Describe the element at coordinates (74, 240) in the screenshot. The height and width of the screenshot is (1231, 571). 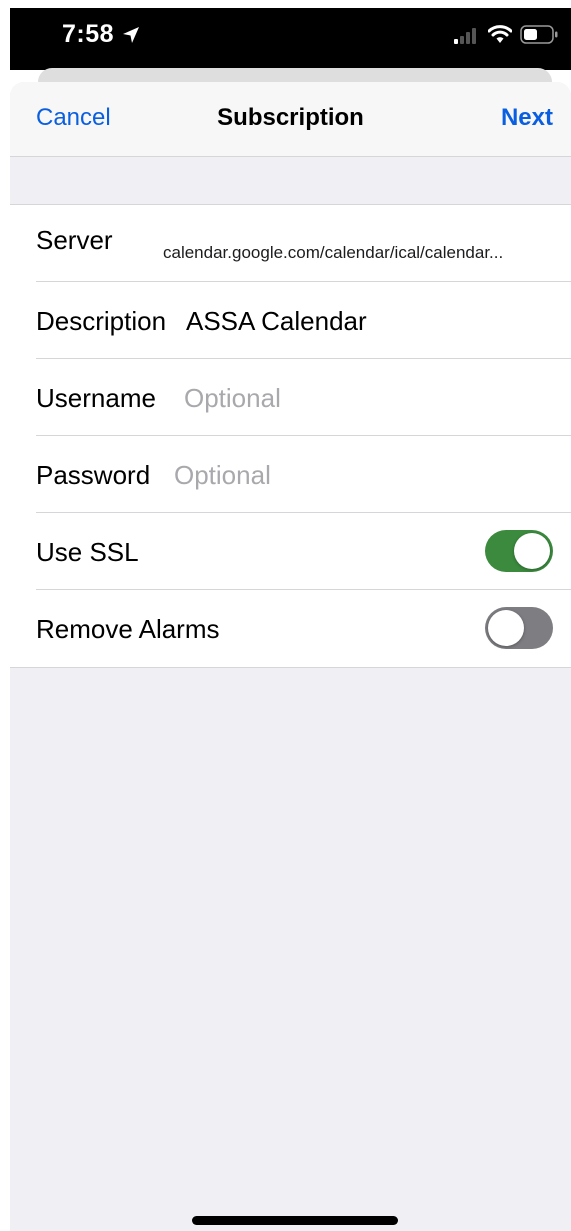
I see `server-label: Server` at that location.